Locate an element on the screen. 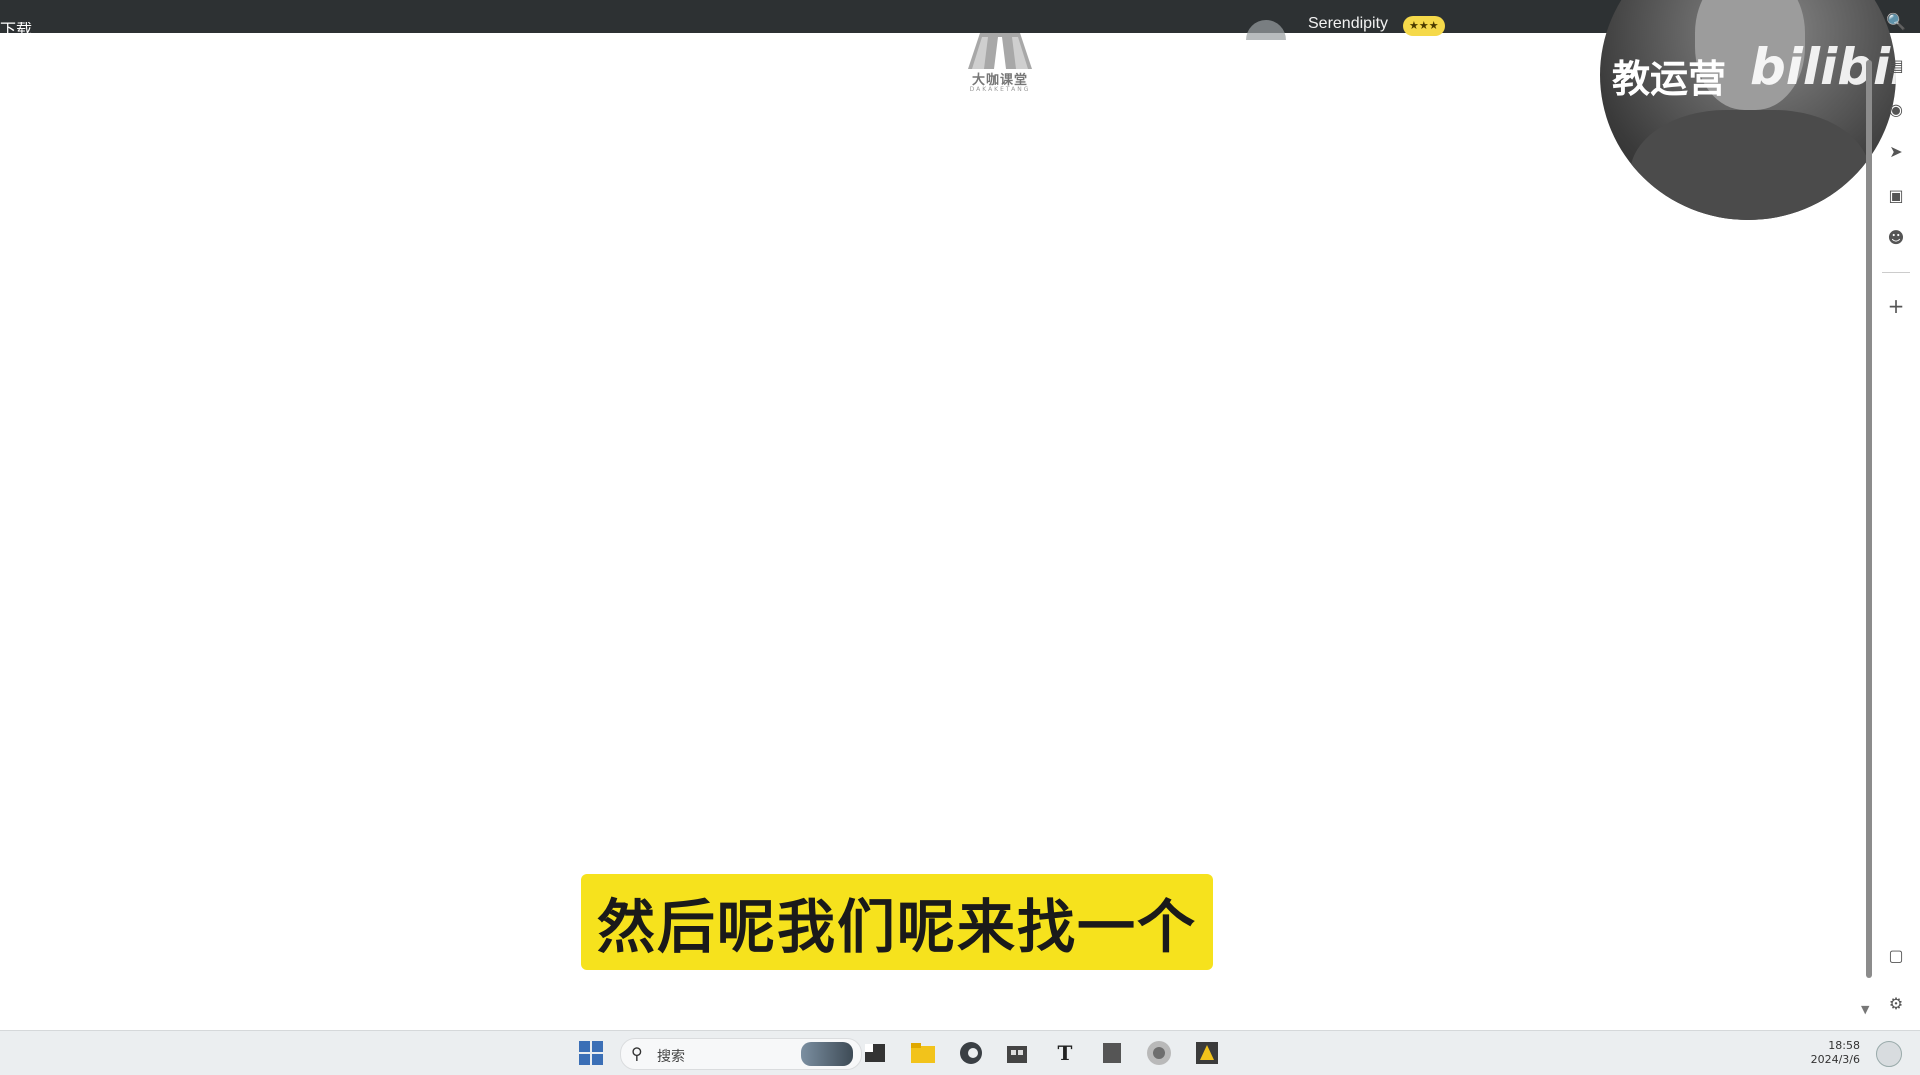 The width and height of the screenshot is (1920, 1075). webcam-overlay: 教运营 bilibili is located at coordinates (1748, 110).